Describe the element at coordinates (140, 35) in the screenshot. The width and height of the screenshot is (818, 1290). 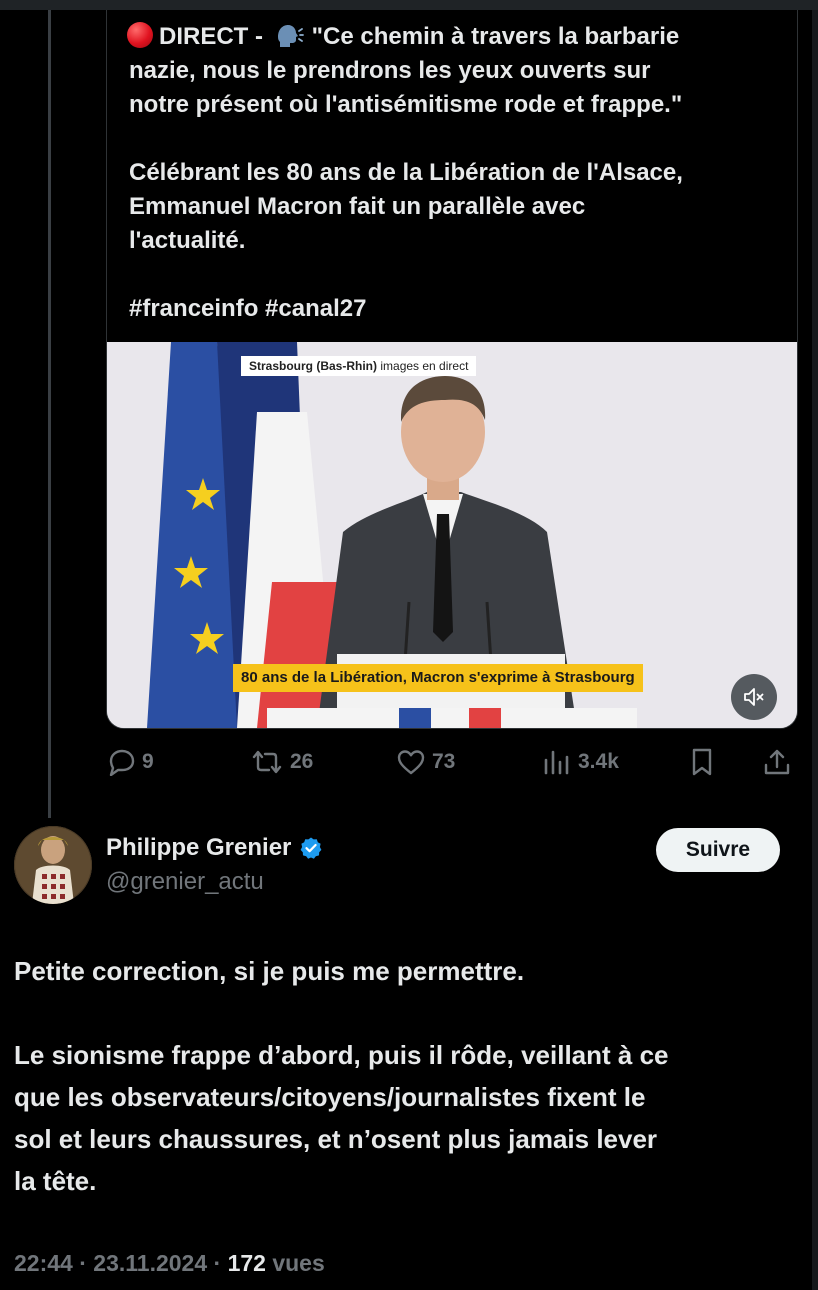
I see `red-circle-icon` at that location.